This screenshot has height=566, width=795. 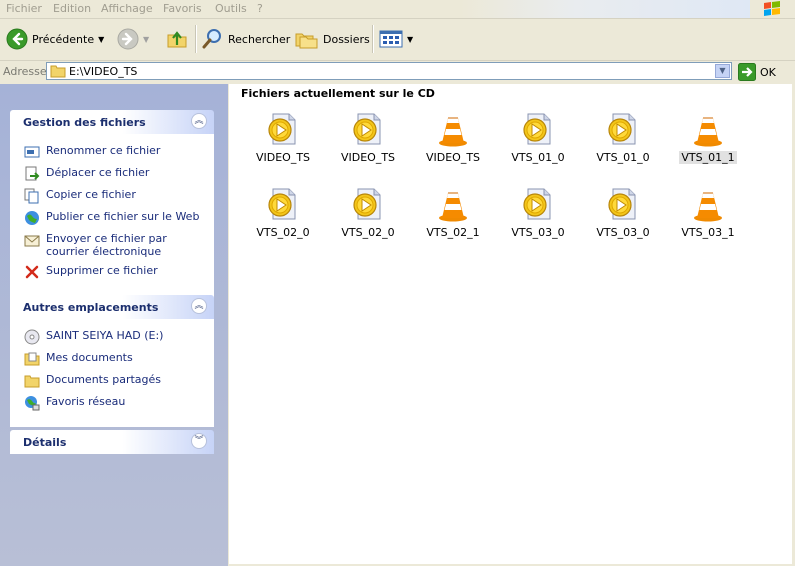 What do you see at coordinates (391, 39) in the screenshot?
I see `views-icon` at bounding box center [391, 39].